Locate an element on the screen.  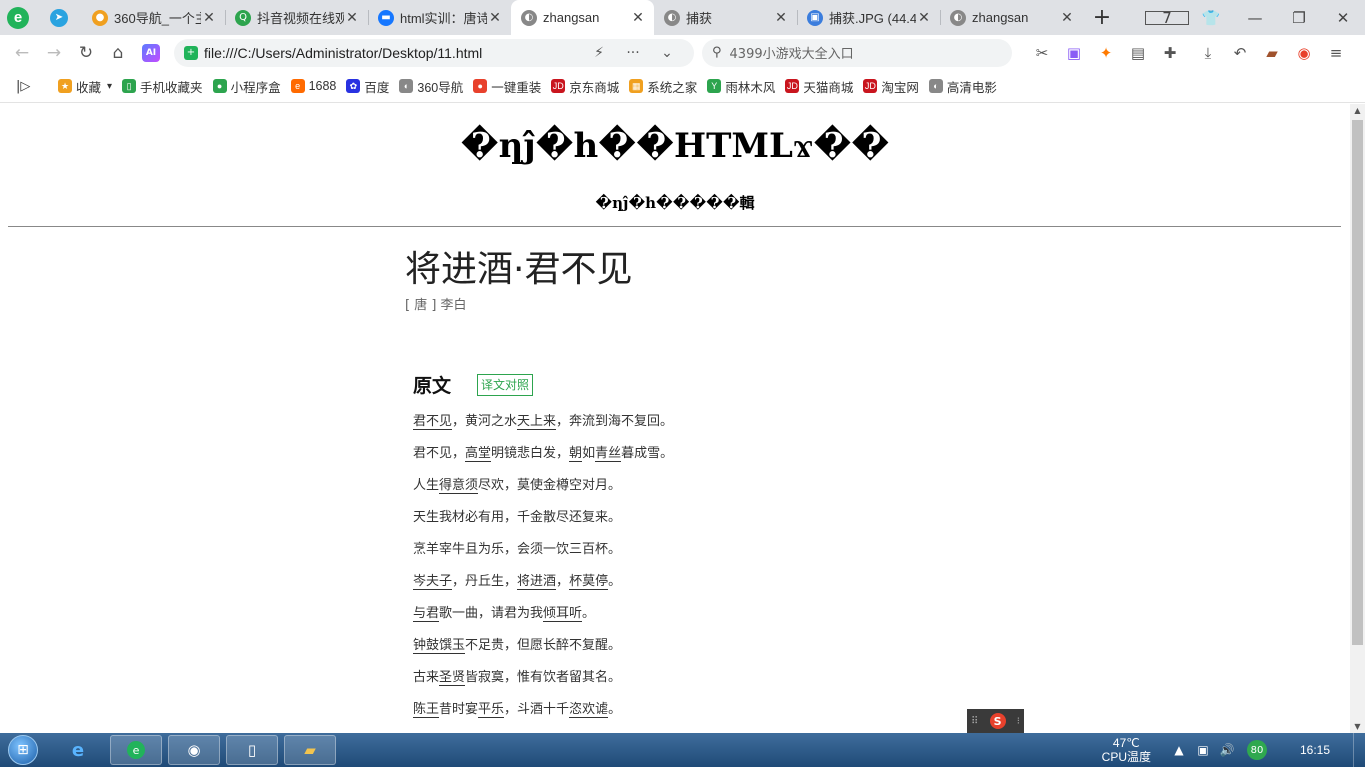
ime-toolbar: ⠿ S ⁝ is located at coordinates (995, 721).